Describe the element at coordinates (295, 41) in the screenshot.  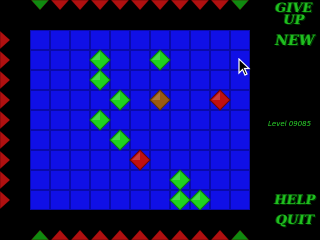
I see `new-game-button: NEW` at that location.